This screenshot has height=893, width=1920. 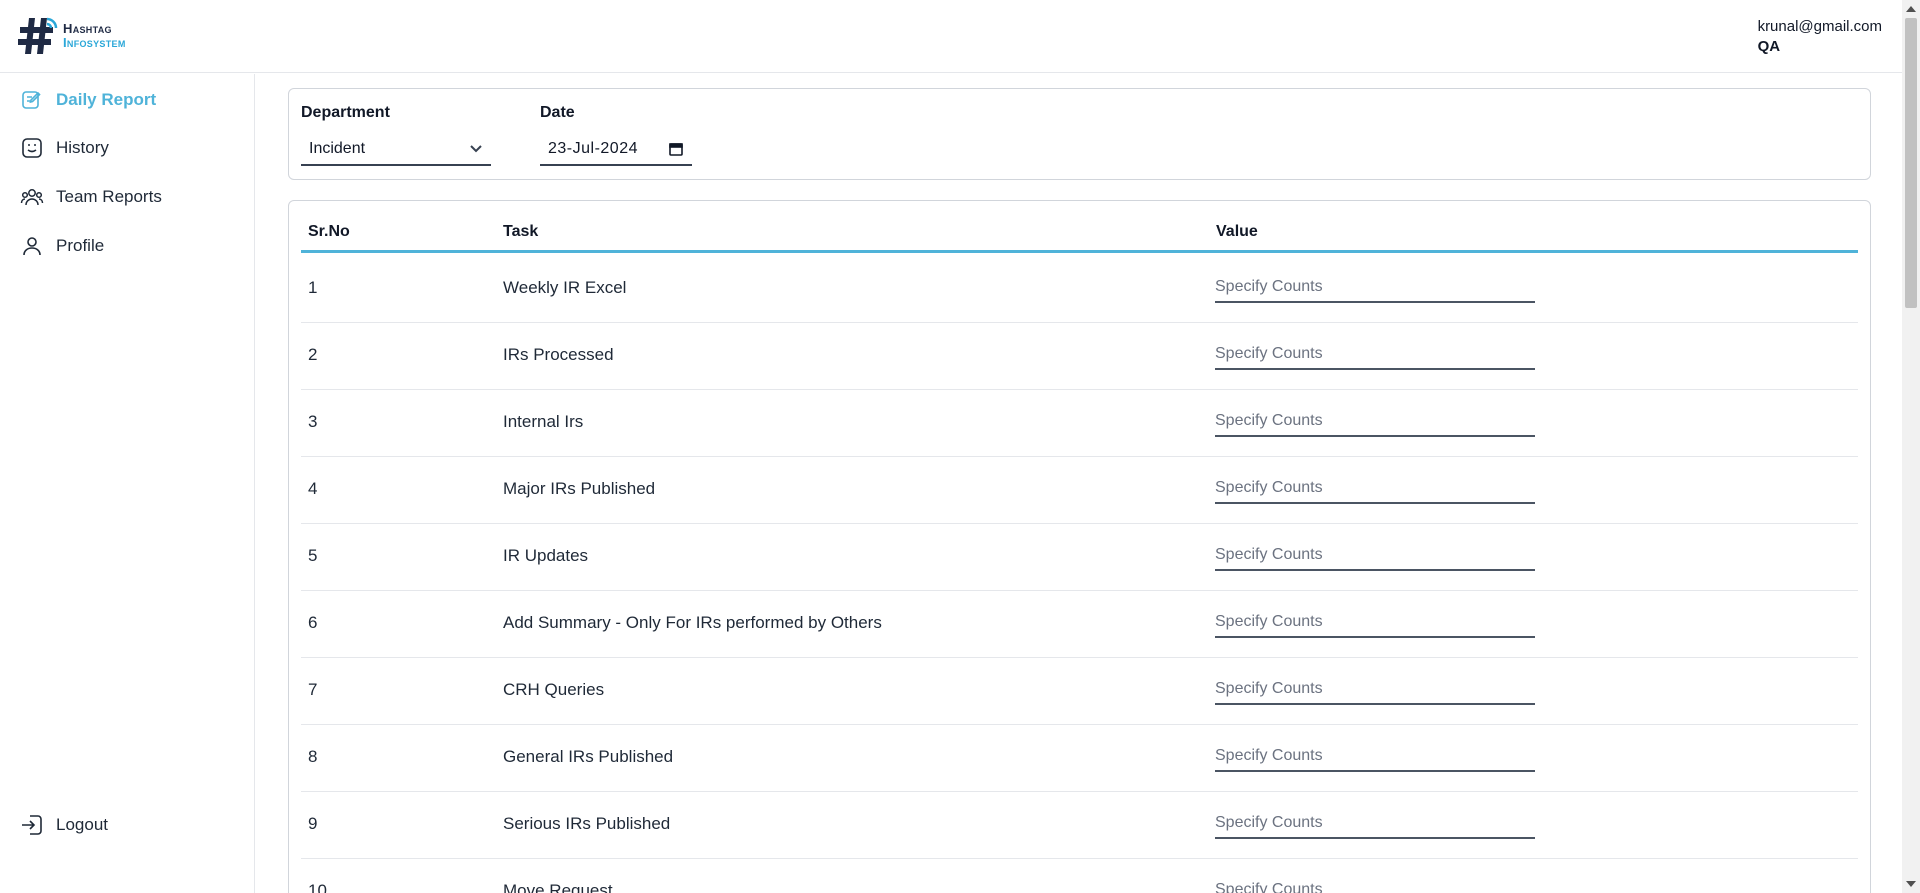 I want to click on table-row: 9 Serious IRs Published Specify Counts, so click(x=1079, y=825).